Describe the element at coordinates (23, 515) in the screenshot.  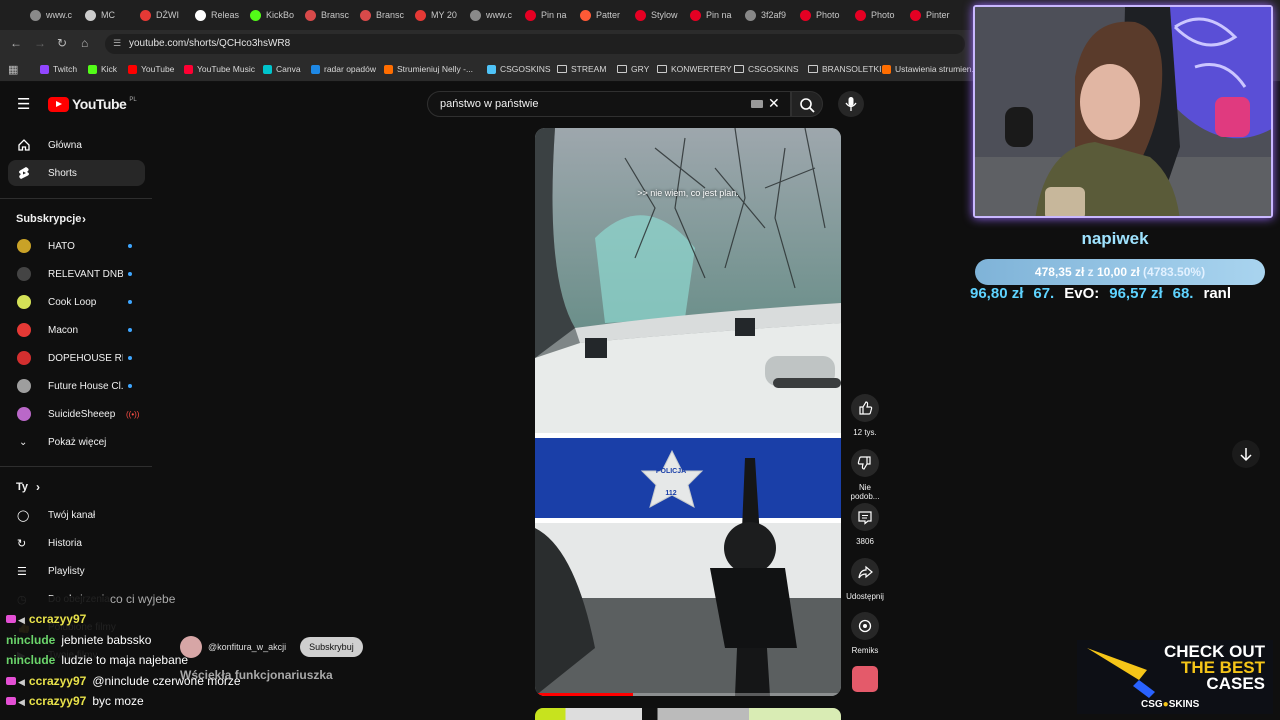
I see `channel-icon: ◯` at that location.